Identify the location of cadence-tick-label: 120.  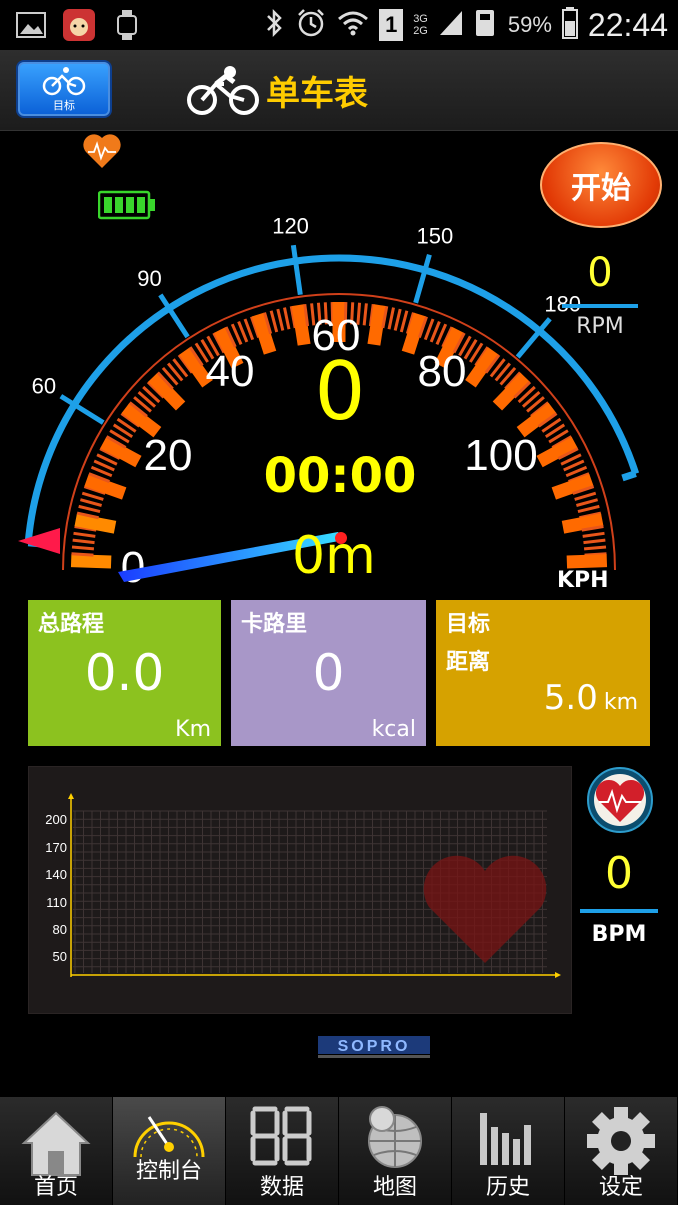
(290, 225).